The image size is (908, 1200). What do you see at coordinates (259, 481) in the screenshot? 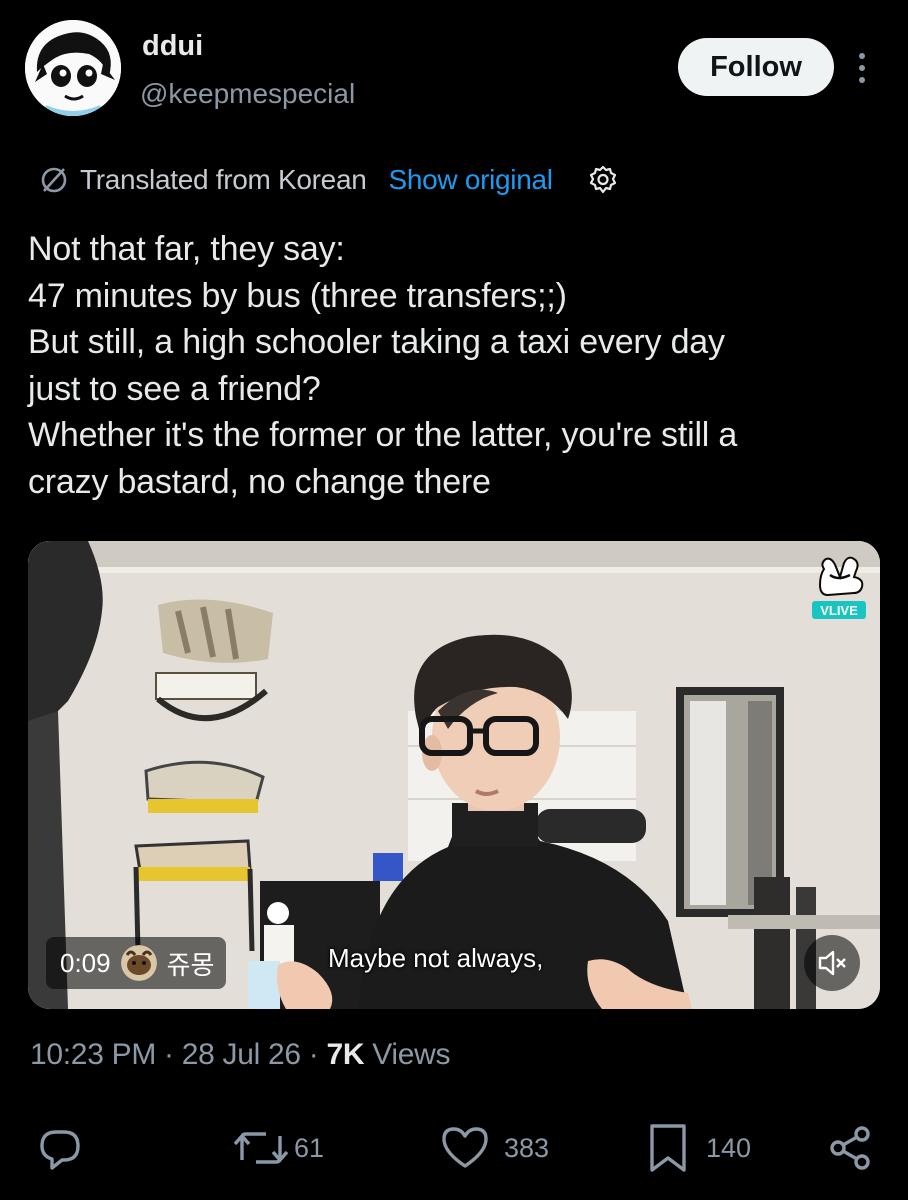
I see `tweet-text-line: crazy bastard, no change there` at bounding box center [259, 481].